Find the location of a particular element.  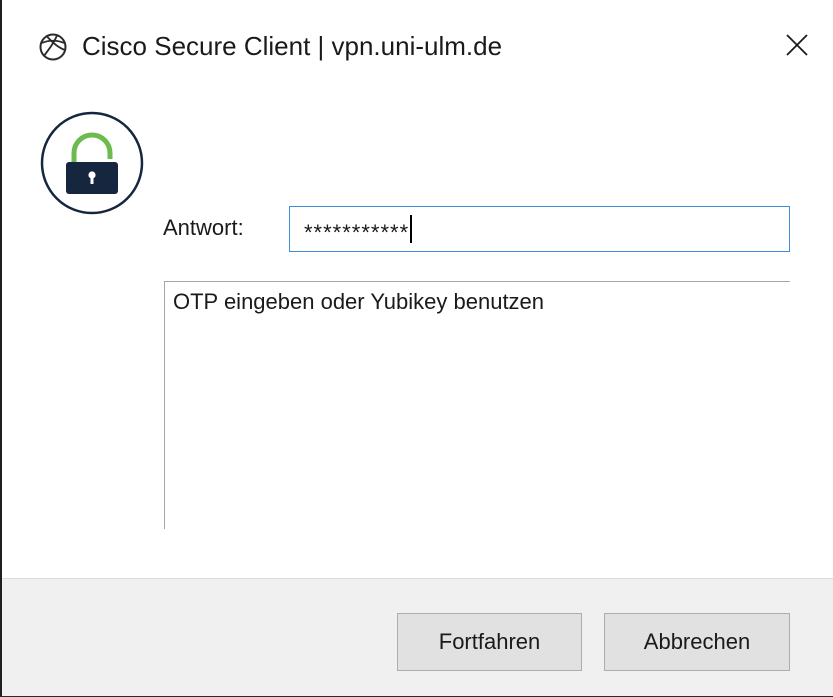

text-caret is located at coordinates (411, 229).